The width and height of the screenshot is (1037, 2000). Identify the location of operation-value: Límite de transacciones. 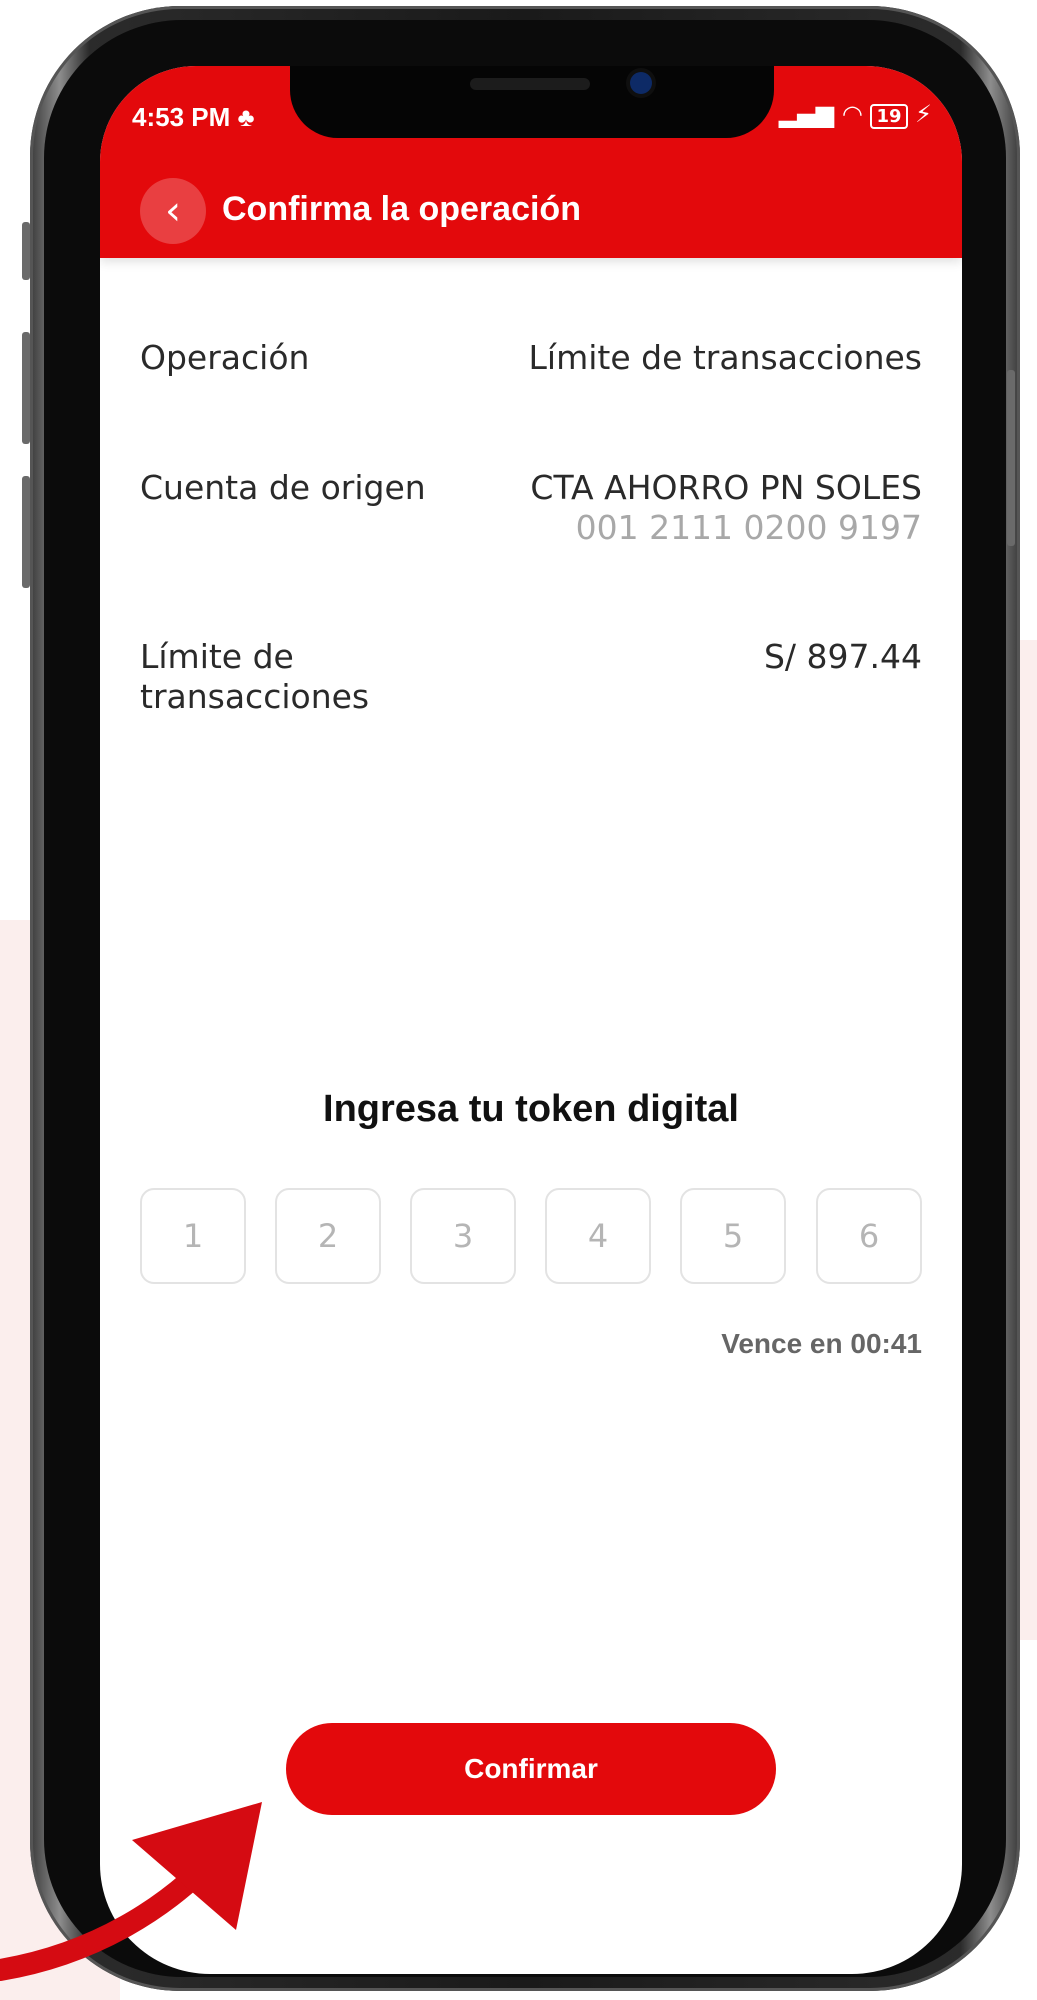
(725, 357).